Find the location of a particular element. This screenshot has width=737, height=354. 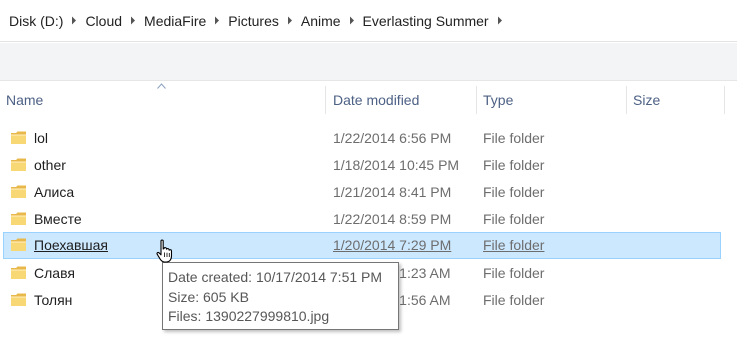

date-modified: 1/22/2014 6:56 PM is located at coordinates (392, 138).